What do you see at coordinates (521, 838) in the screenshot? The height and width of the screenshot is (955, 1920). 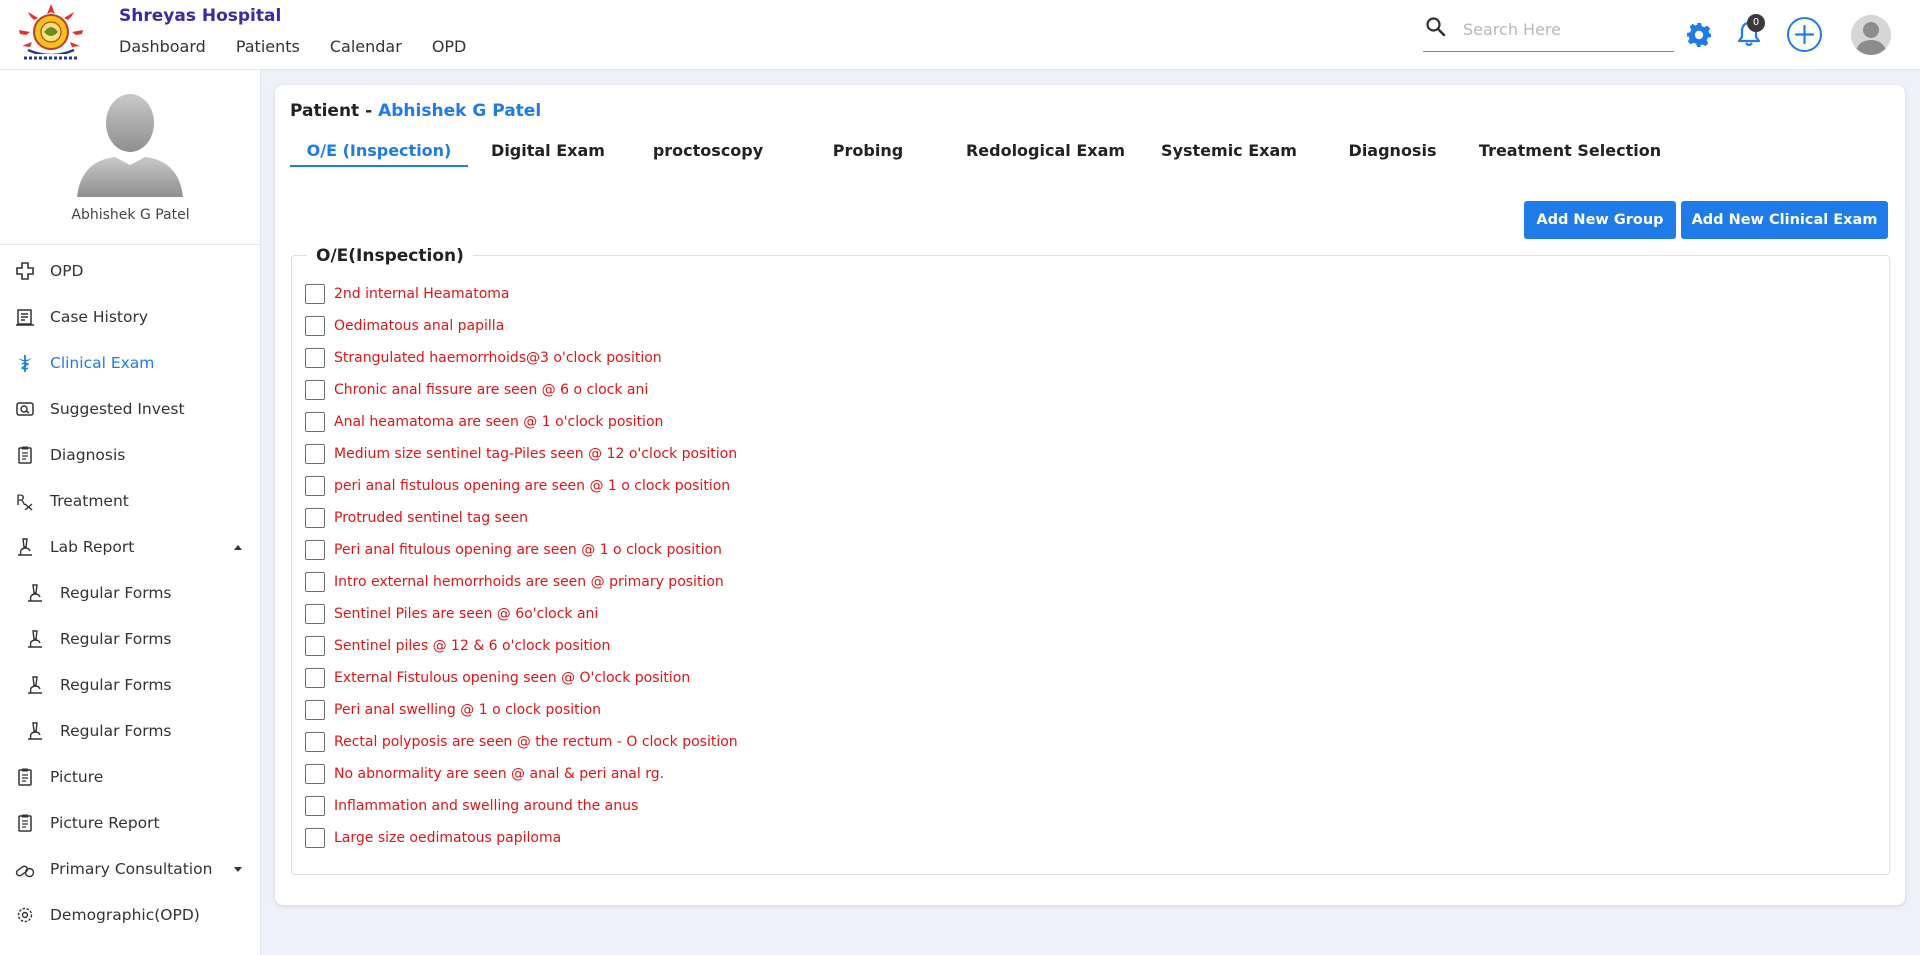 I see `checklist-item: Large size oedimatous papiloma` at bounding box center [521, 838].